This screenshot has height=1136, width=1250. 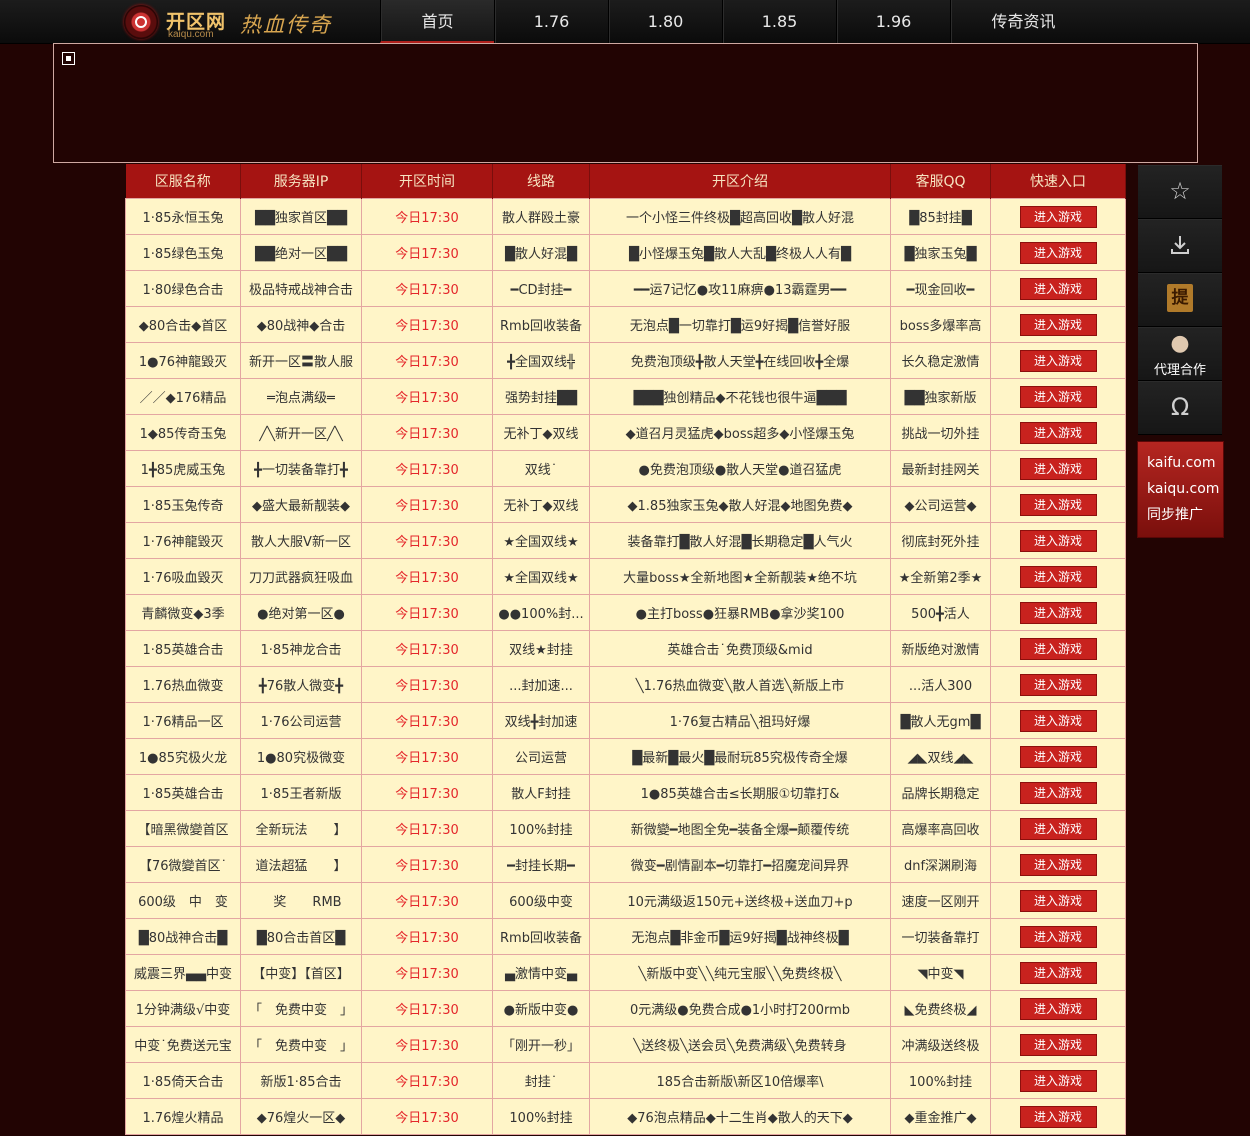 I want to click on favorite-button: ☆, so click(x=1180, y=192).